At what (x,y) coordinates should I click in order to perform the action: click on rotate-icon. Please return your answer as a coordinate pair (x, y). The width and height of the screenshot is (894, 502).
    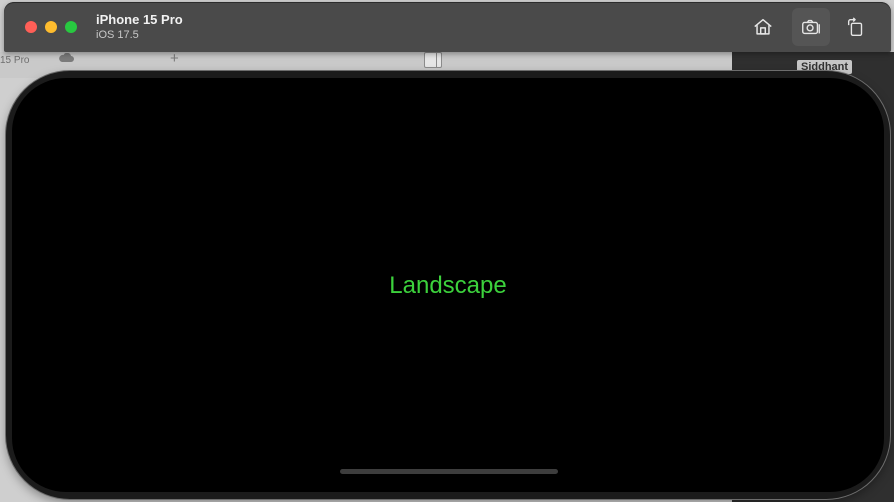
    Looking at the image, I should click on (855, 26).